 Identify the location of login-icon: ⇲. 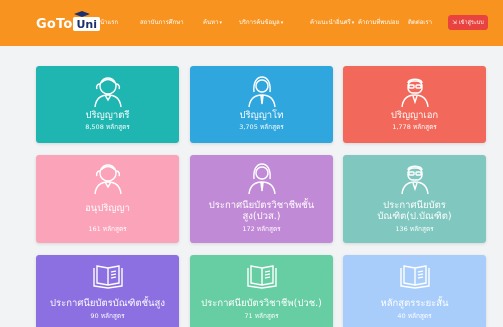
(454, 22).